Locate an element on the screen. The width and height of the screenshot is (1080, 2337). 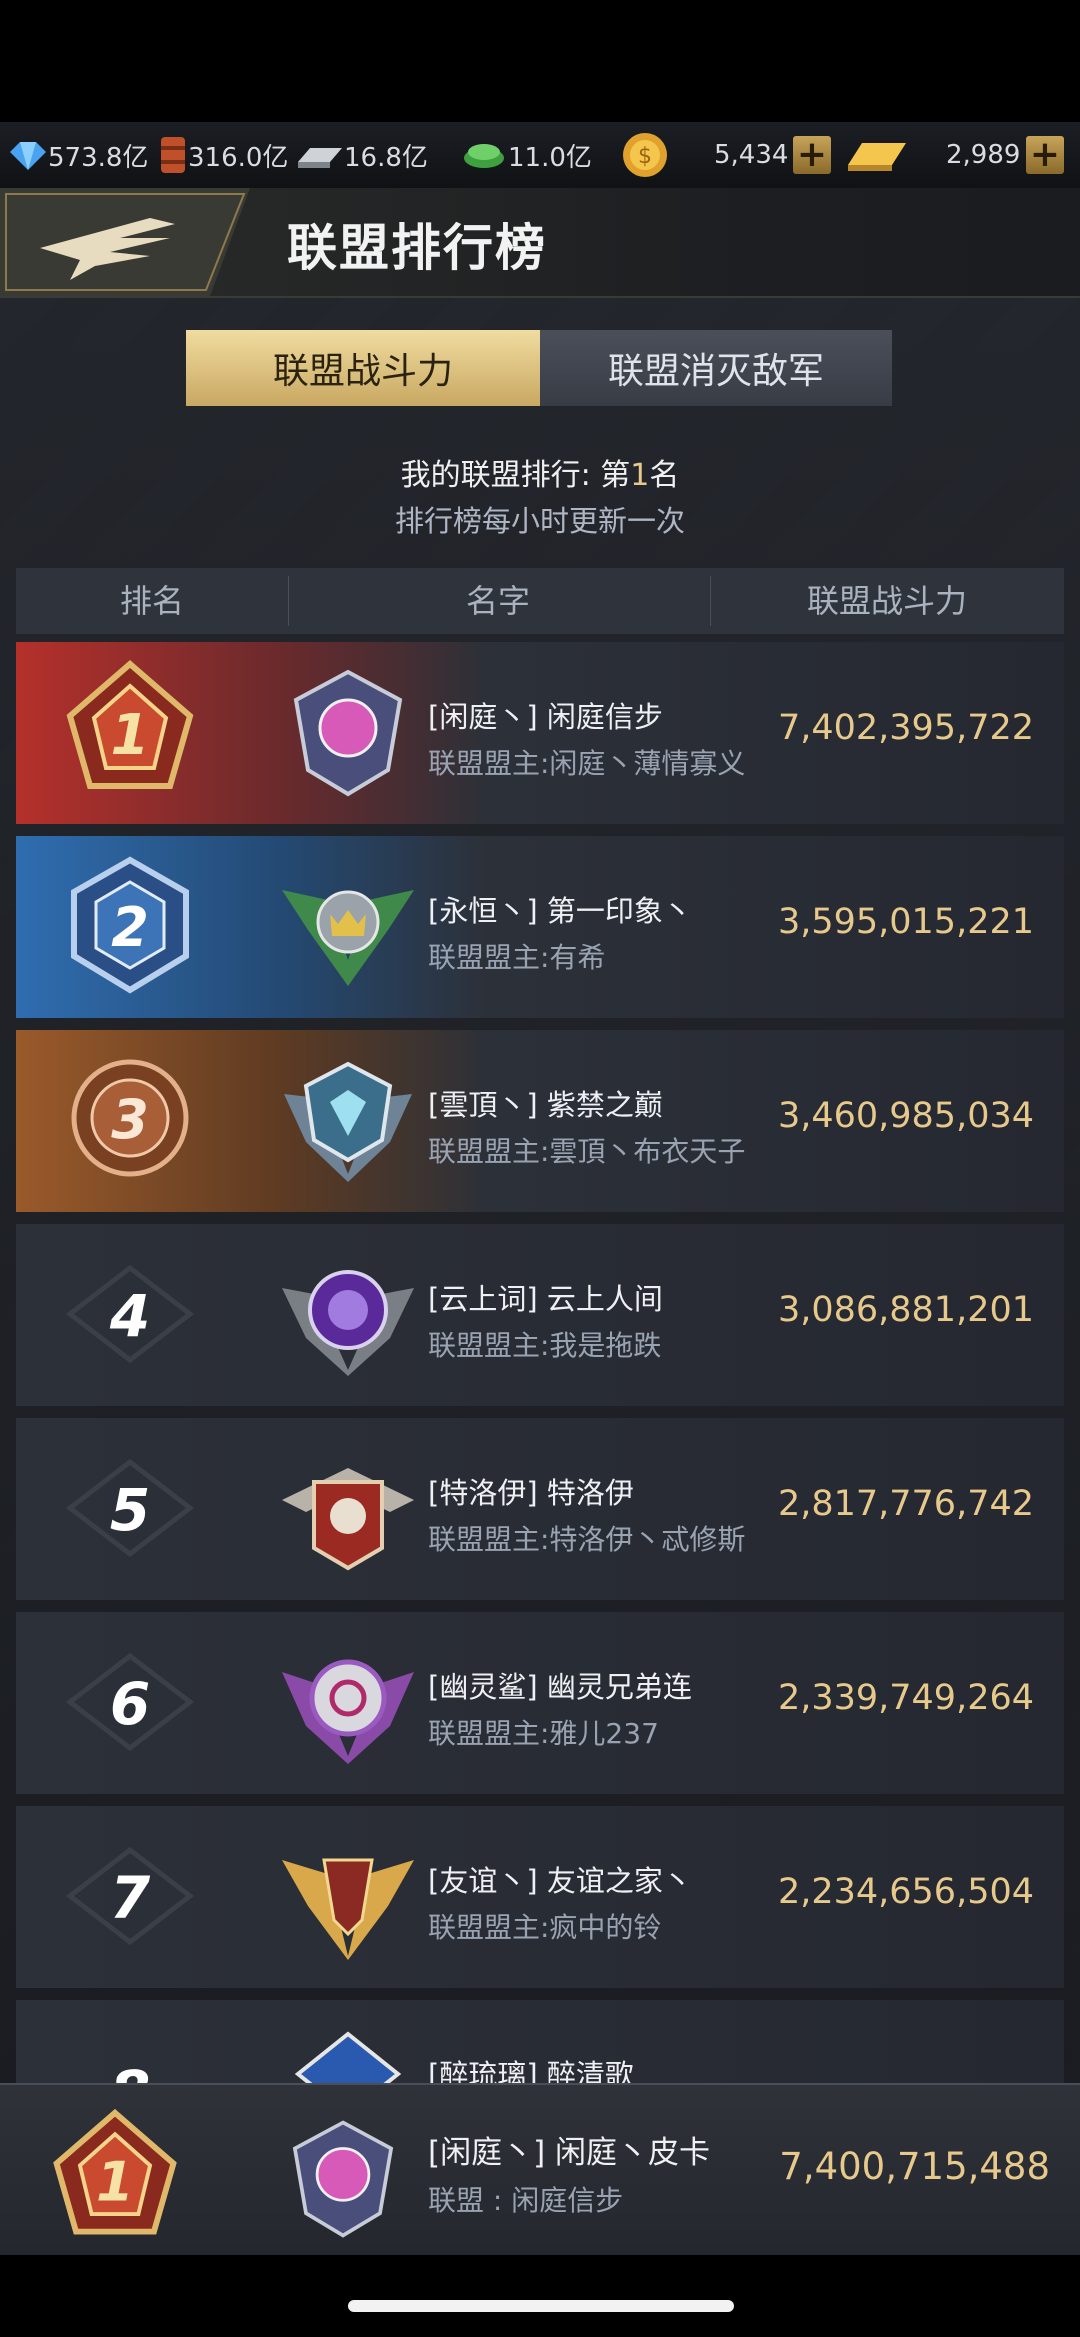
player-alliance: 联盟 : 闲庭信步 is located at coordinates (526, 2200).